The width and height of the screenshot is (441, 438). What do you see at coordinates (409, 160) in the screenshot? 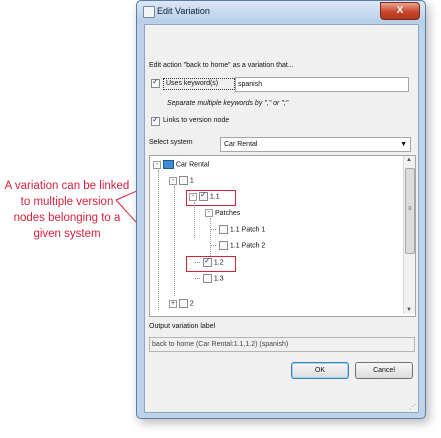
I see `scroll-up-icon: ▲` at bounding box center [409, 160].